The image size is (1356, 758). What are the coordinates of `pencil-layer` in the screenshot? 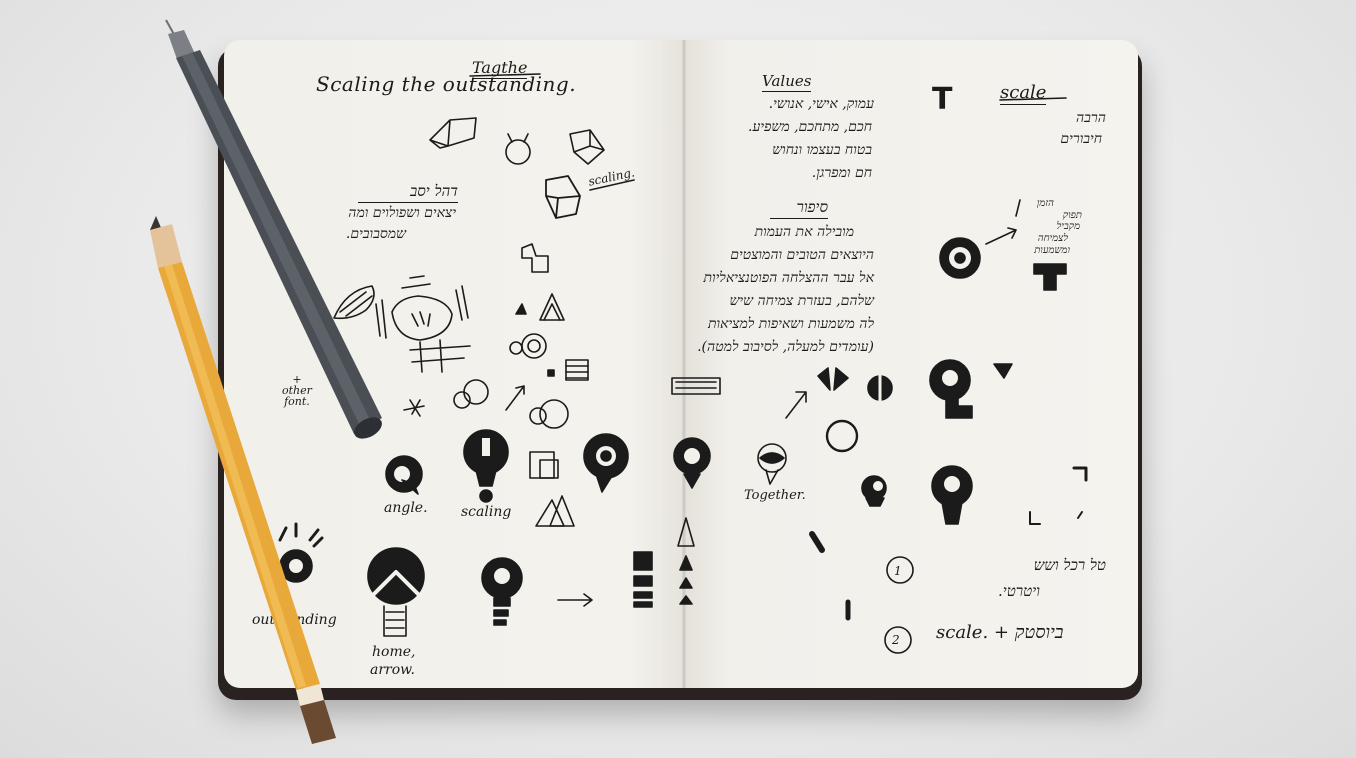 It's located at (243, 480).